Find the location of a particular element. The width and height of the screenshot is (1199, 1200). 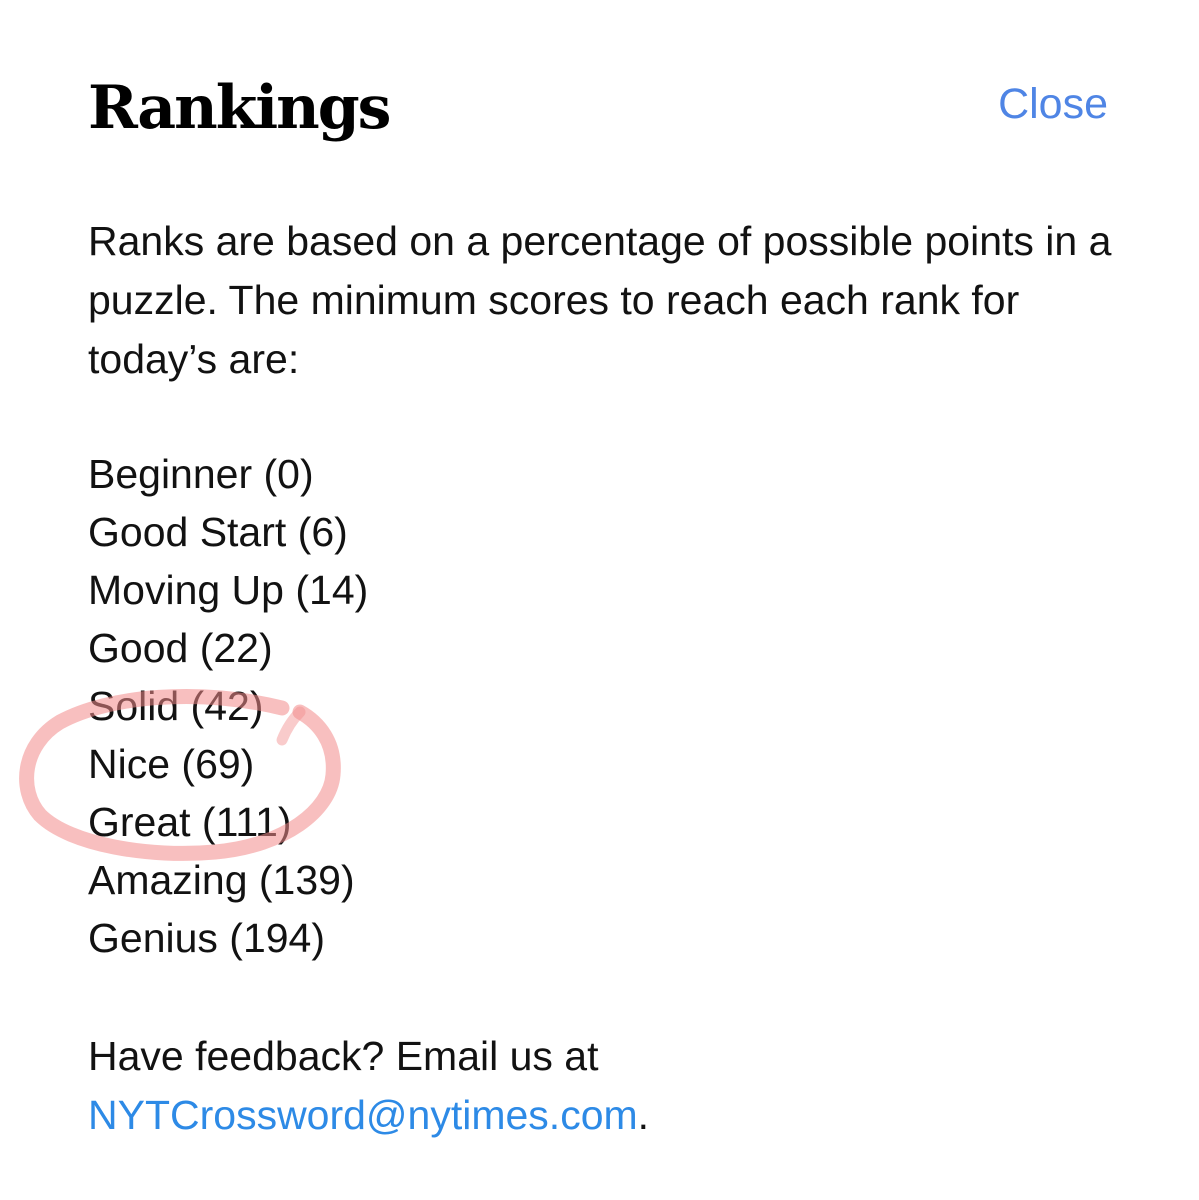

close-button: Close is located at coordinates (1053, 104).